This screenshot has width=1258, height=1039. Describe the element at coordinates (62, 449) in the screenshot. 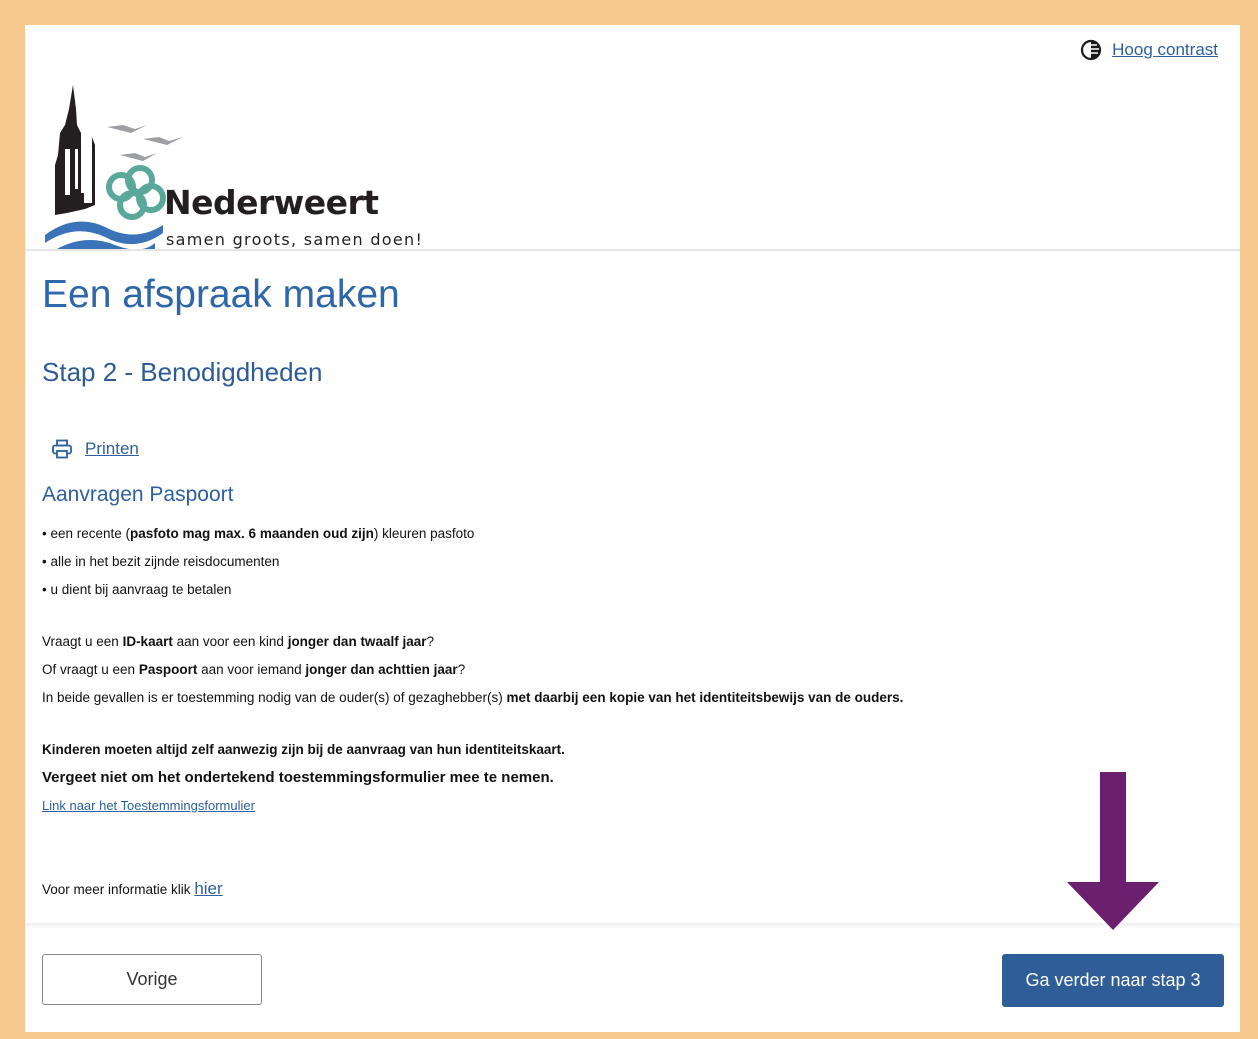

I see `printer-icon` at that location.